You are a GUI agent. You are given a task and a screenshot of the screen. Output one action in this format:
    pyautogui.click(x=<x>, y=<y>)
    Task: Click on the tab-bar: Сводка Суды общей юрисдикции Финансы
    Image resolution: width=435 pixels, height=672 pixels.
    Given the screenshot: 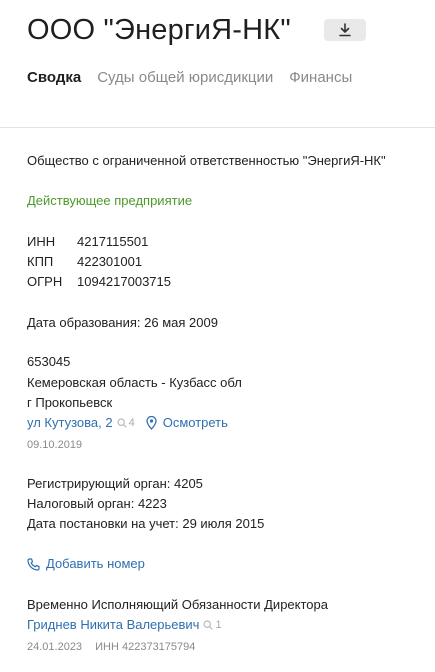 What is the action you would take?
    pyautogui.click(x=197, y=79)
    